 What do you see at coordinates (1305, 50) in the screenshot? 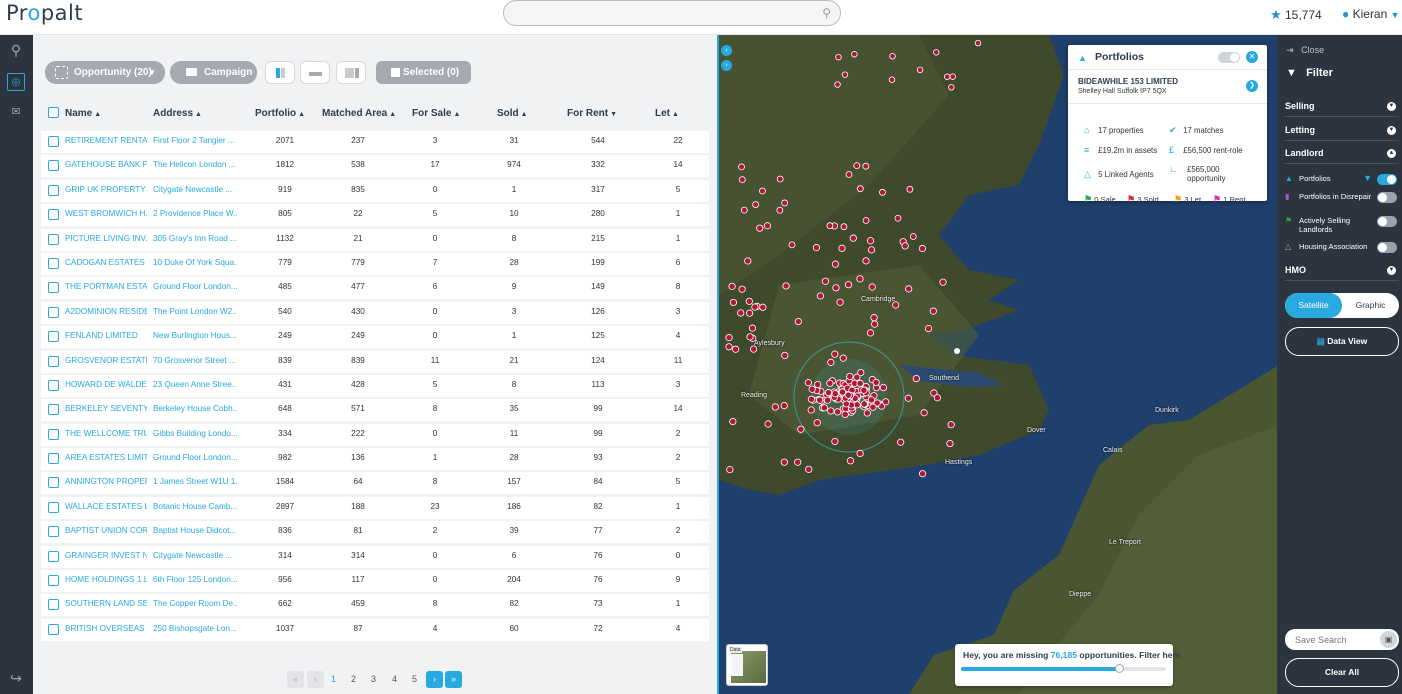
I see `close-filter-button: ⇥ Close` at bounding box center [1305, 50].